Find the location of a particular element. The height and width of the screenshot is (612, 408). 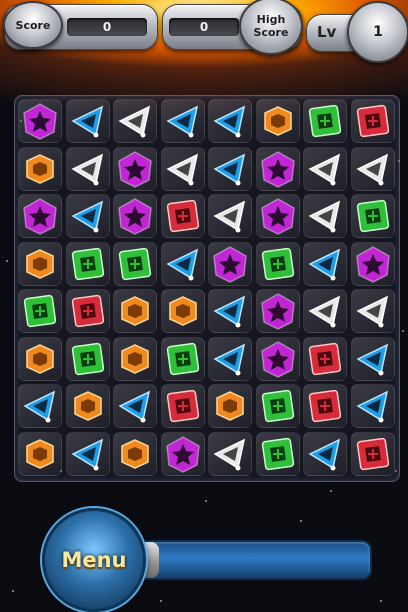

menu-button: Menu is located at coordinates (94, 560).